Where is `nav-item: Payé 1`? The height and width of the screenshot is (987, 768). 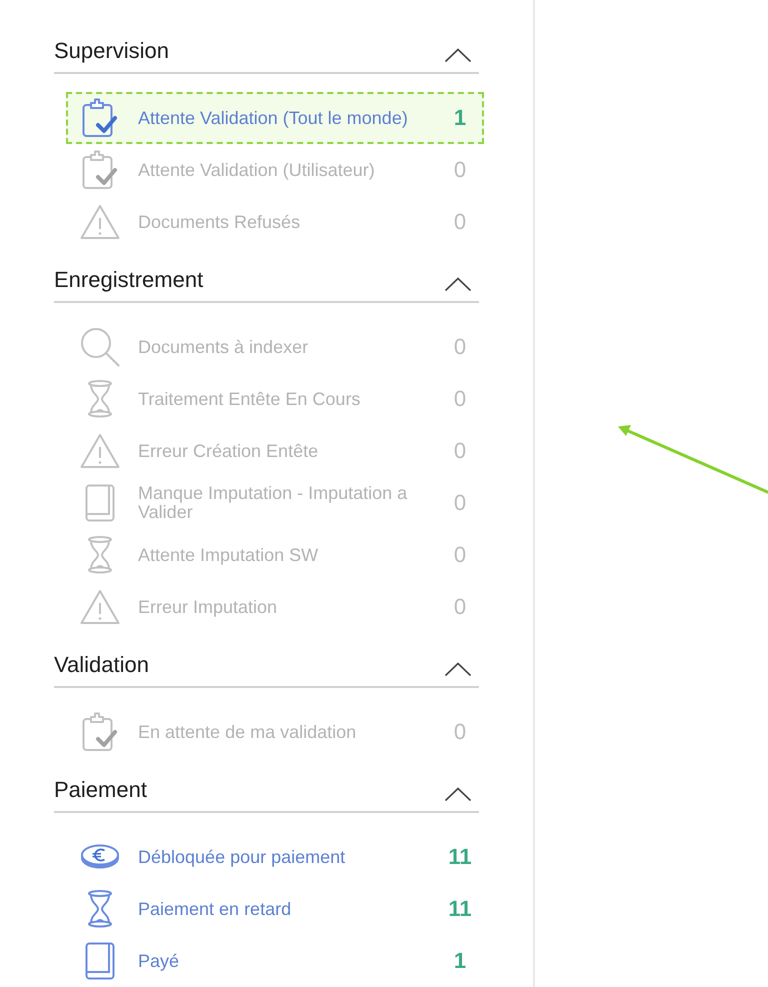 nav-item: Payé 1 is located at coordinates (275, 961).